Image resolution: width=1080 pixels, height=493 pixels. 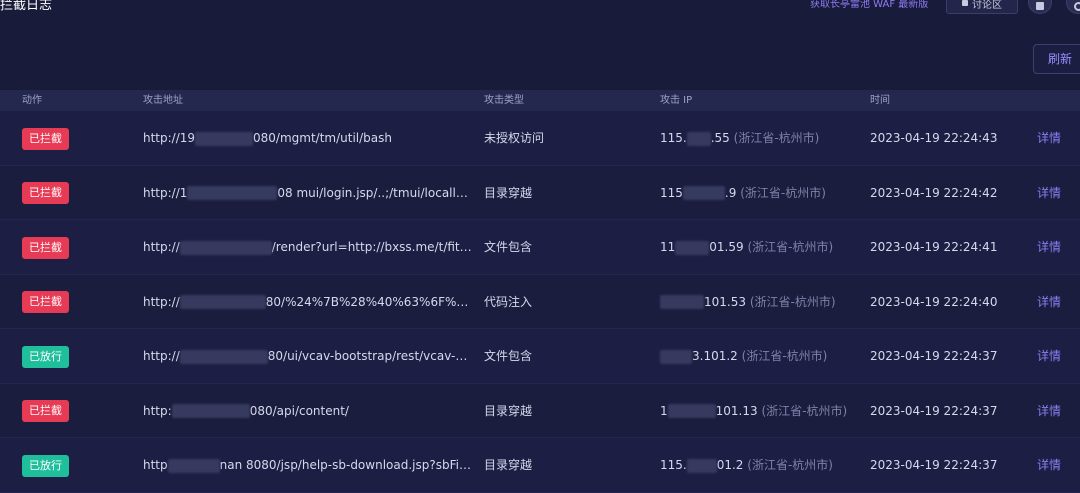 What do you see at coordinates (32, 100) in the screenshot?
I see `column-header-action: 动作` at bounding box center [32, 100].